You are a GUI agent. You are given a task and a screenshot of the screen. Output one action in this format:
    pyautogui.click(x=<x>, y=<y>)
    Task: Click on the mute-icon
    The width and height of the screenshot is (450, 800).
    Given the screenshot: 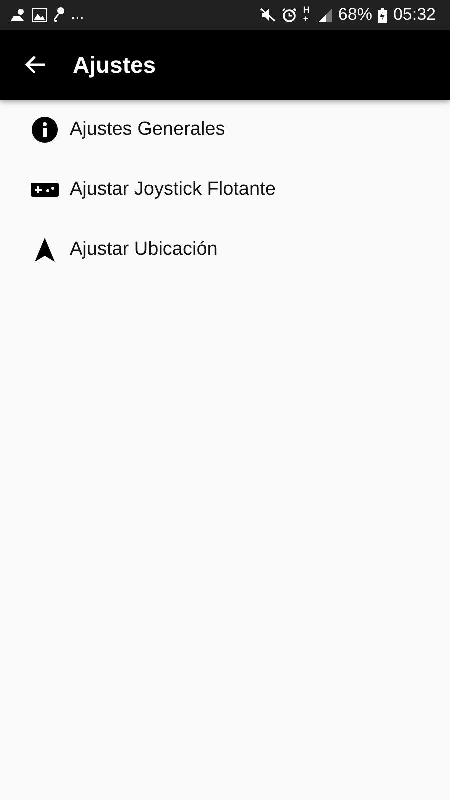 What is the action you would take?
    pyautogui.click(x=268, y=15)
    